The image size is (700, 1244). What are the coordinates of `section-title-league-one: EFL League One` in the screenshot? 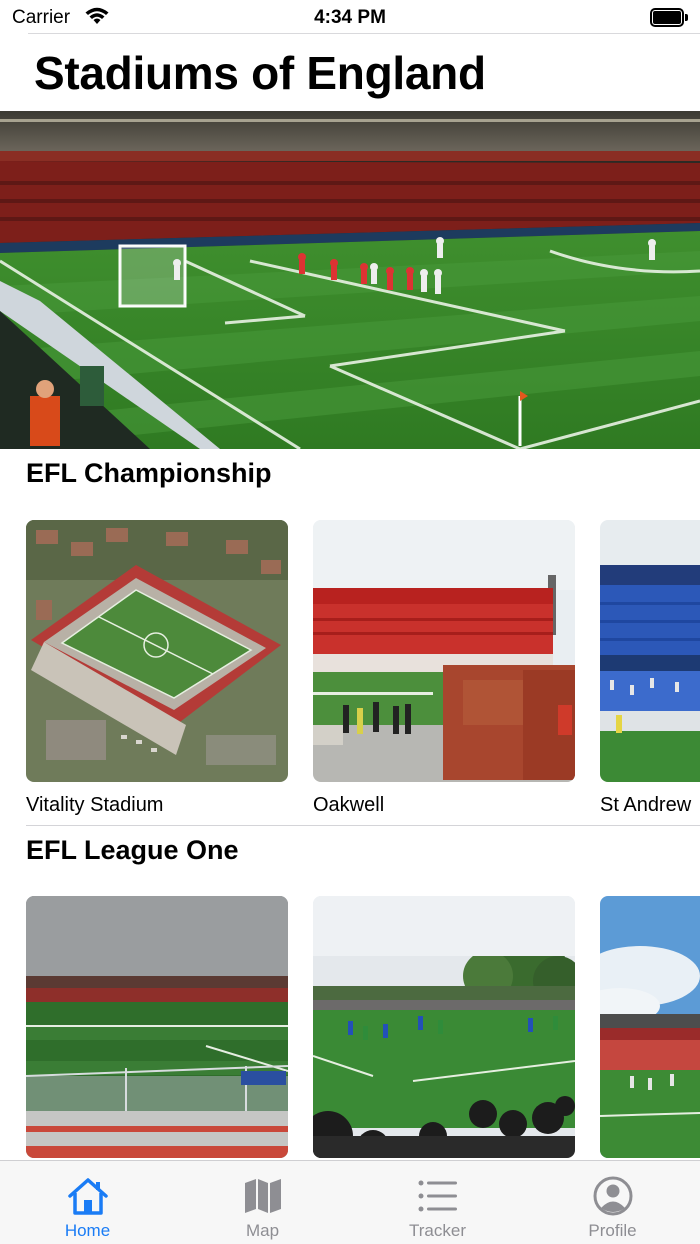 It's located at (132, 850).